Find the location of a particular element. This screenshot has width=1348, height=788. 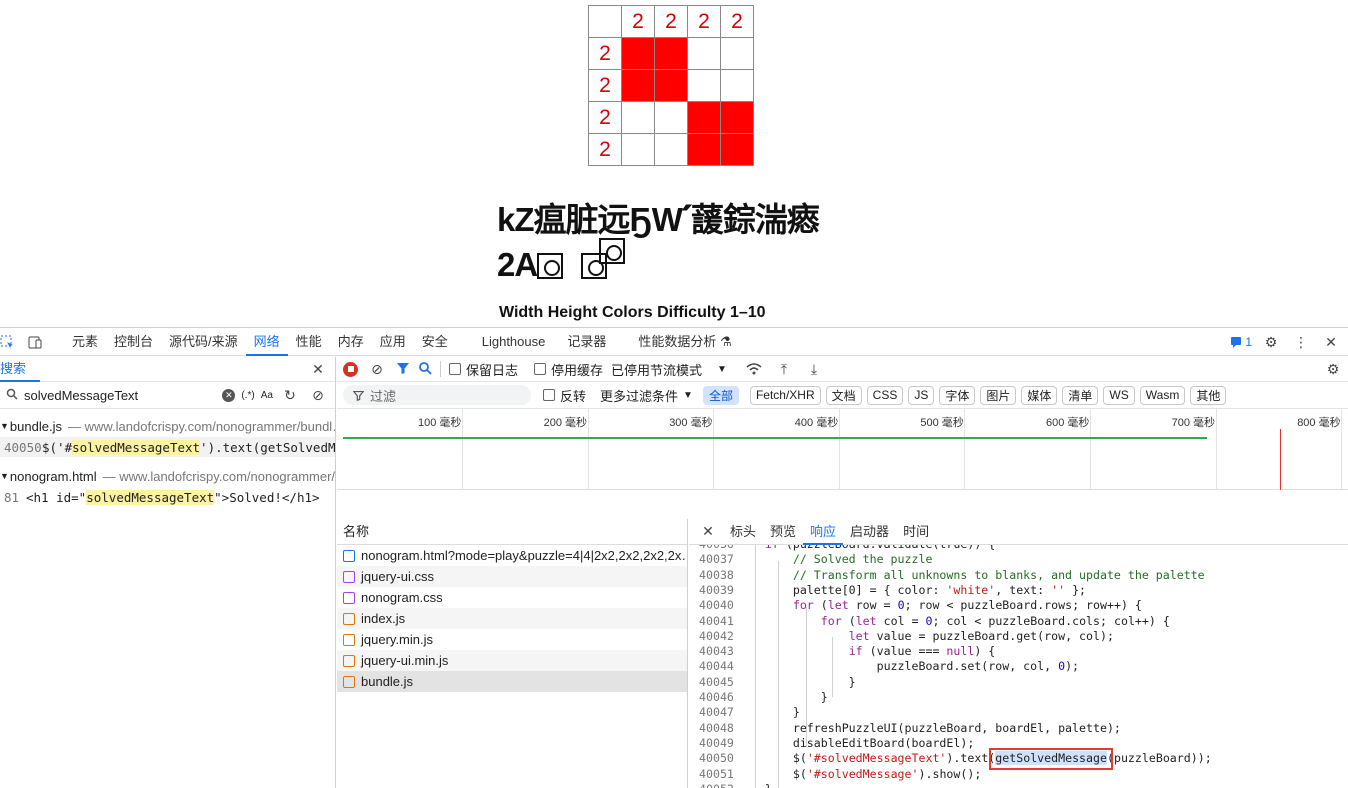

filter-icon is located at coordinates (403, 369).